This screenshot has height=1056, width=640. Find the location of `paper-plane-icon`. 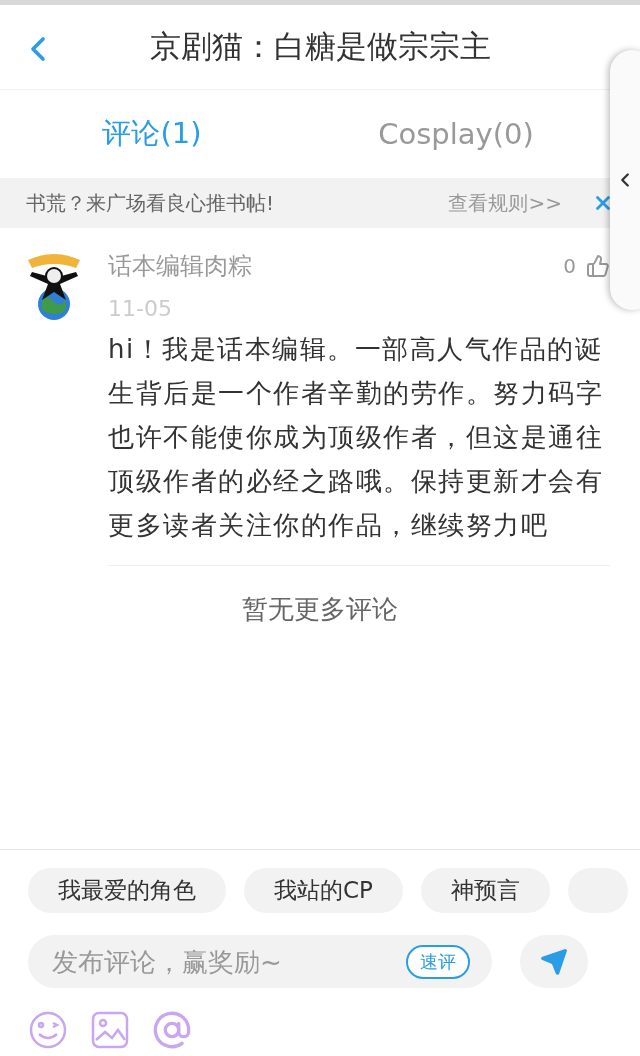

paper-plane-icon is located at coordinates (554, 961).